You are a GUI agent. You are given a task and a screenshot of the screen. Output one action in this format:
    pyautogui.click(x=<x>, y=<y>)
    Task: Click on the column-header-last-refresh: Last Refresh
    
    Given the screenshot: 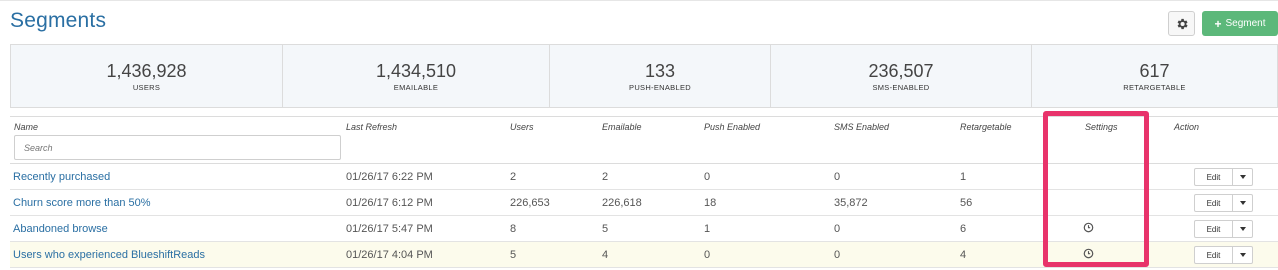 What is the action you would take?
    pyautogui.click(x=371, y=127)
    